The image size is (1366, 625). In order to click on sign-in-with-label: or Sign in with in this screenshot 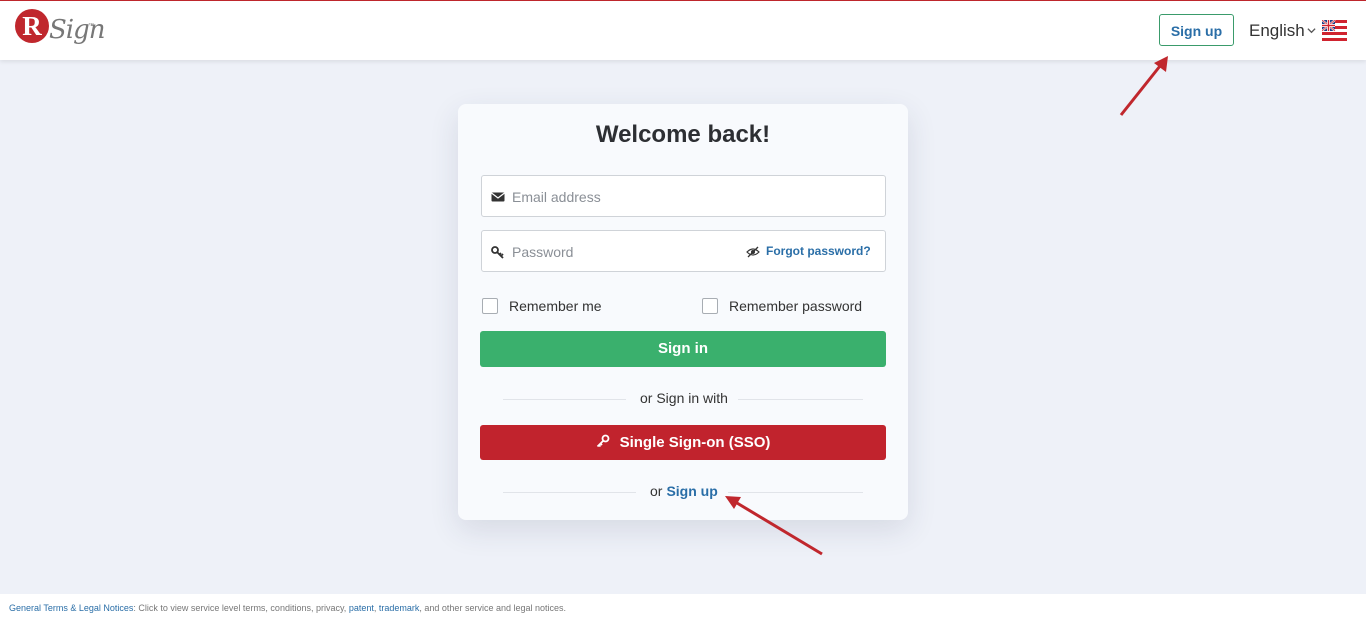, I will do `click(684, 398)`.